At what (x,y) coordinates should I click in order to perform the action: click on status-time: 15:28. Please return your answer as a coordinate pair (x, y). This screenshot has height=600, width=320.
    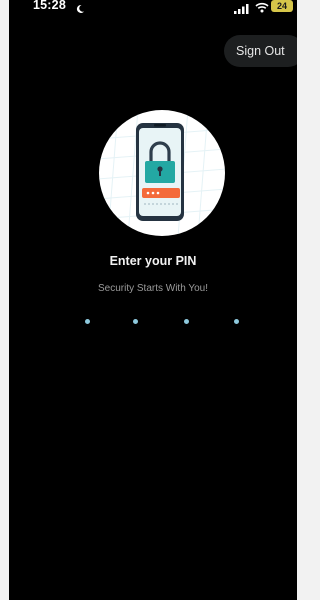
    Looking at the image, I should click on (49, 6).